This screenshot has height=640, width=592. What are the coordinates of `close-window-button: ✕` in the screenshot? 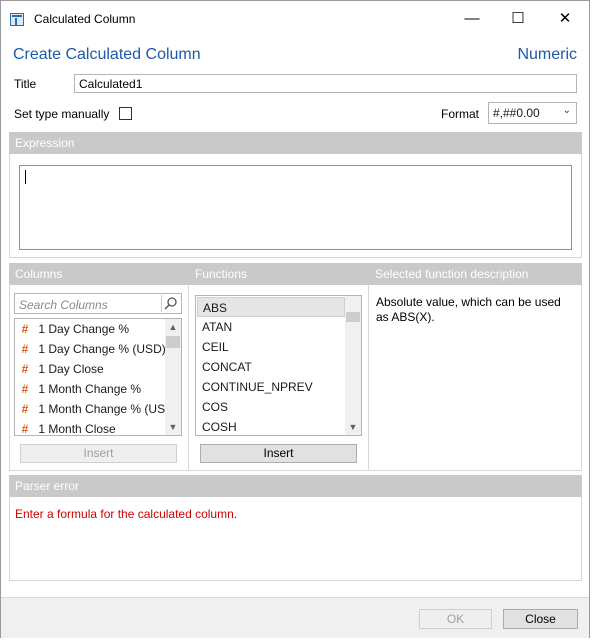 It's located at (565, 19).